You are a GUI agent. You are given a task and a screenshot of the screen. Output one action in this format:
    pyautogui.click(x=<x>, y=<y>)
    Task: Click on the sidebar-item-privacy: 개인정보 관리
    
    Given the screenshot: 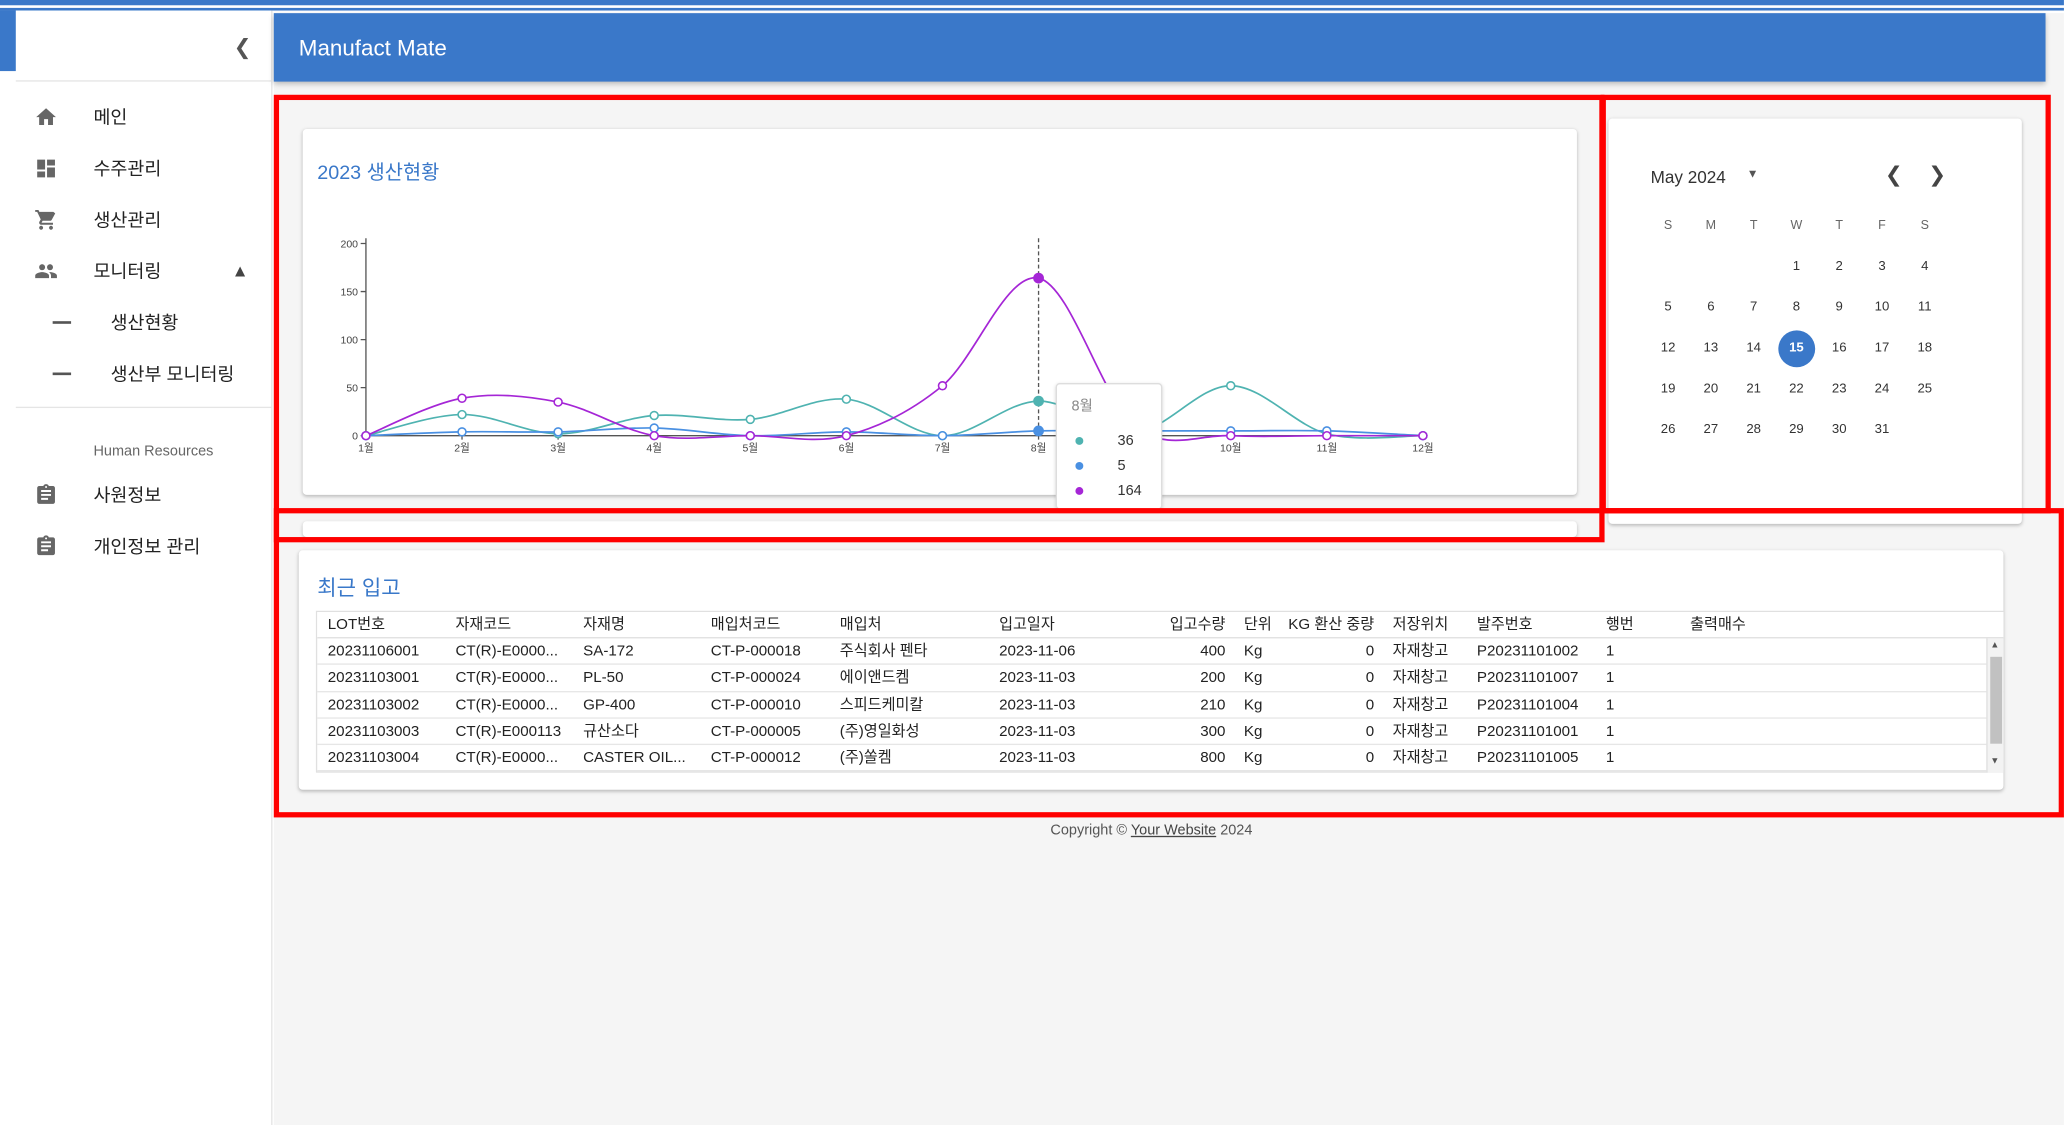 What is the action you would take?
    pyautogui.click(x=136, y=545)
    